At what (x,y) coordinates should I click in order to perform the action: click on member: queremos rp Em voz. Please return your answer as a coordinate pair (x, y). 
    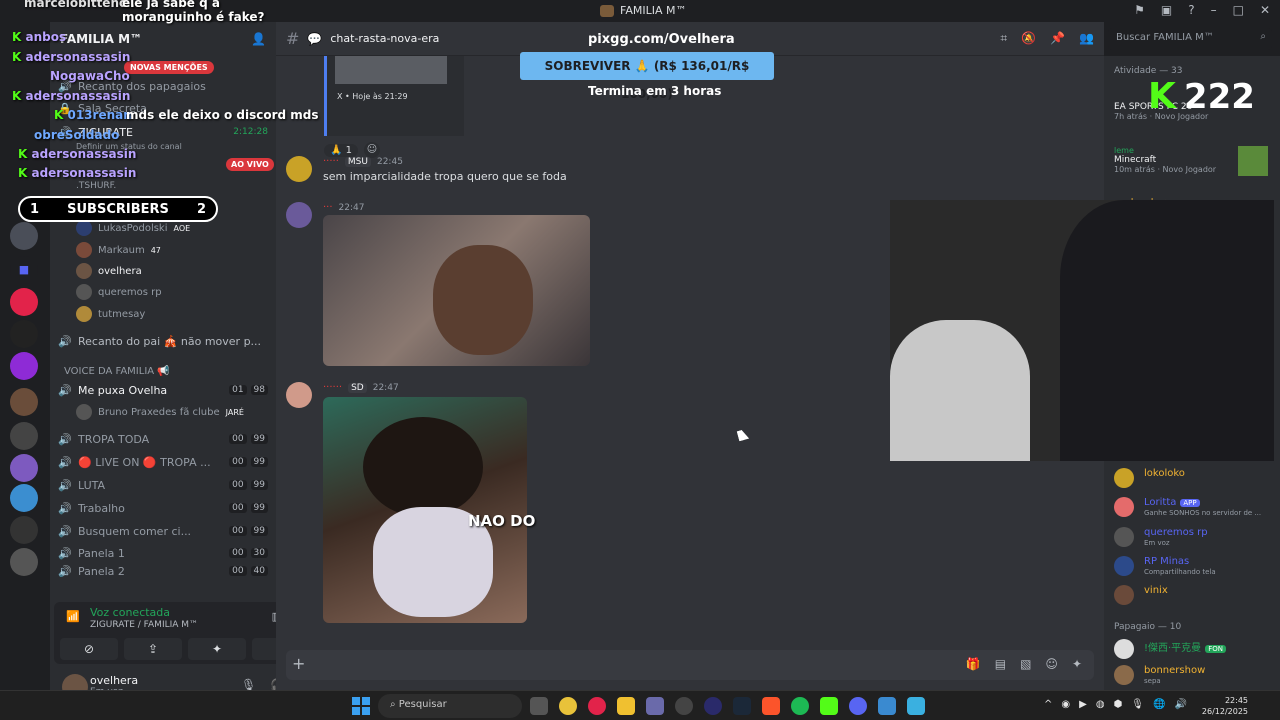
    Looking at the image, I should click on (1194, 537).